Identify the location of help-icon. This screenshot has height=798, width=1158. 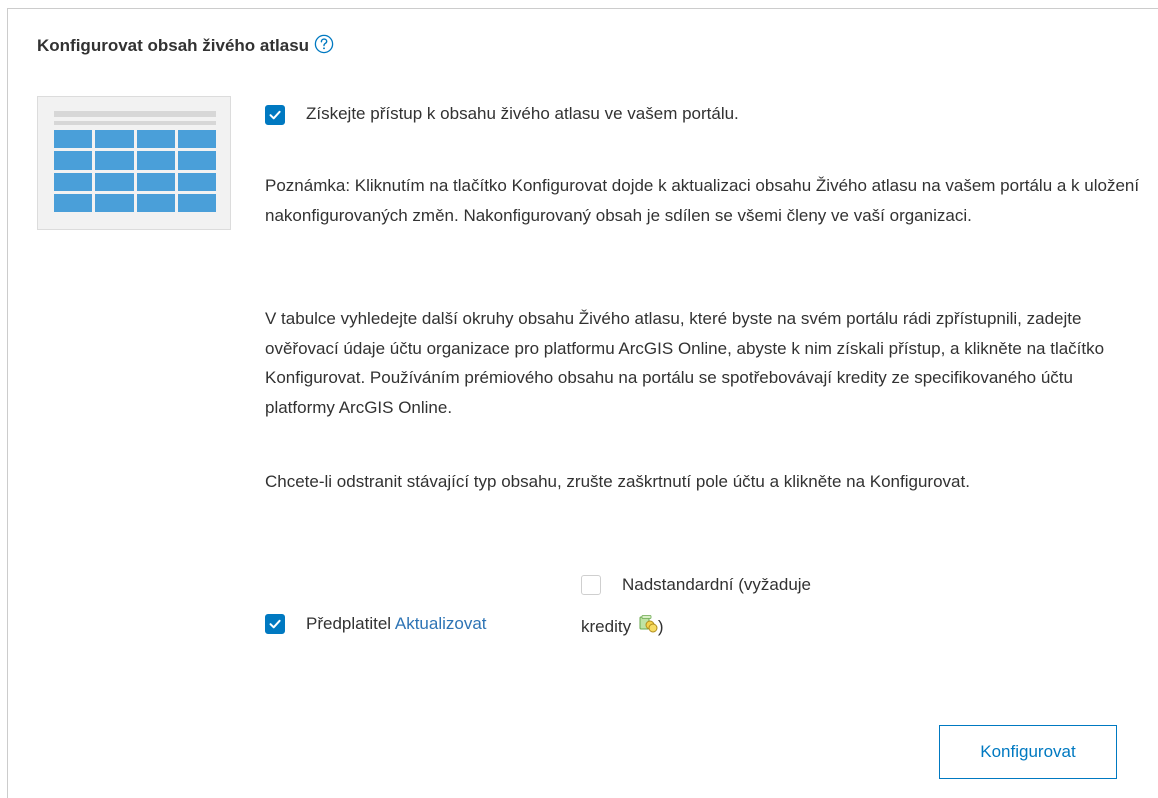
(324, 44).